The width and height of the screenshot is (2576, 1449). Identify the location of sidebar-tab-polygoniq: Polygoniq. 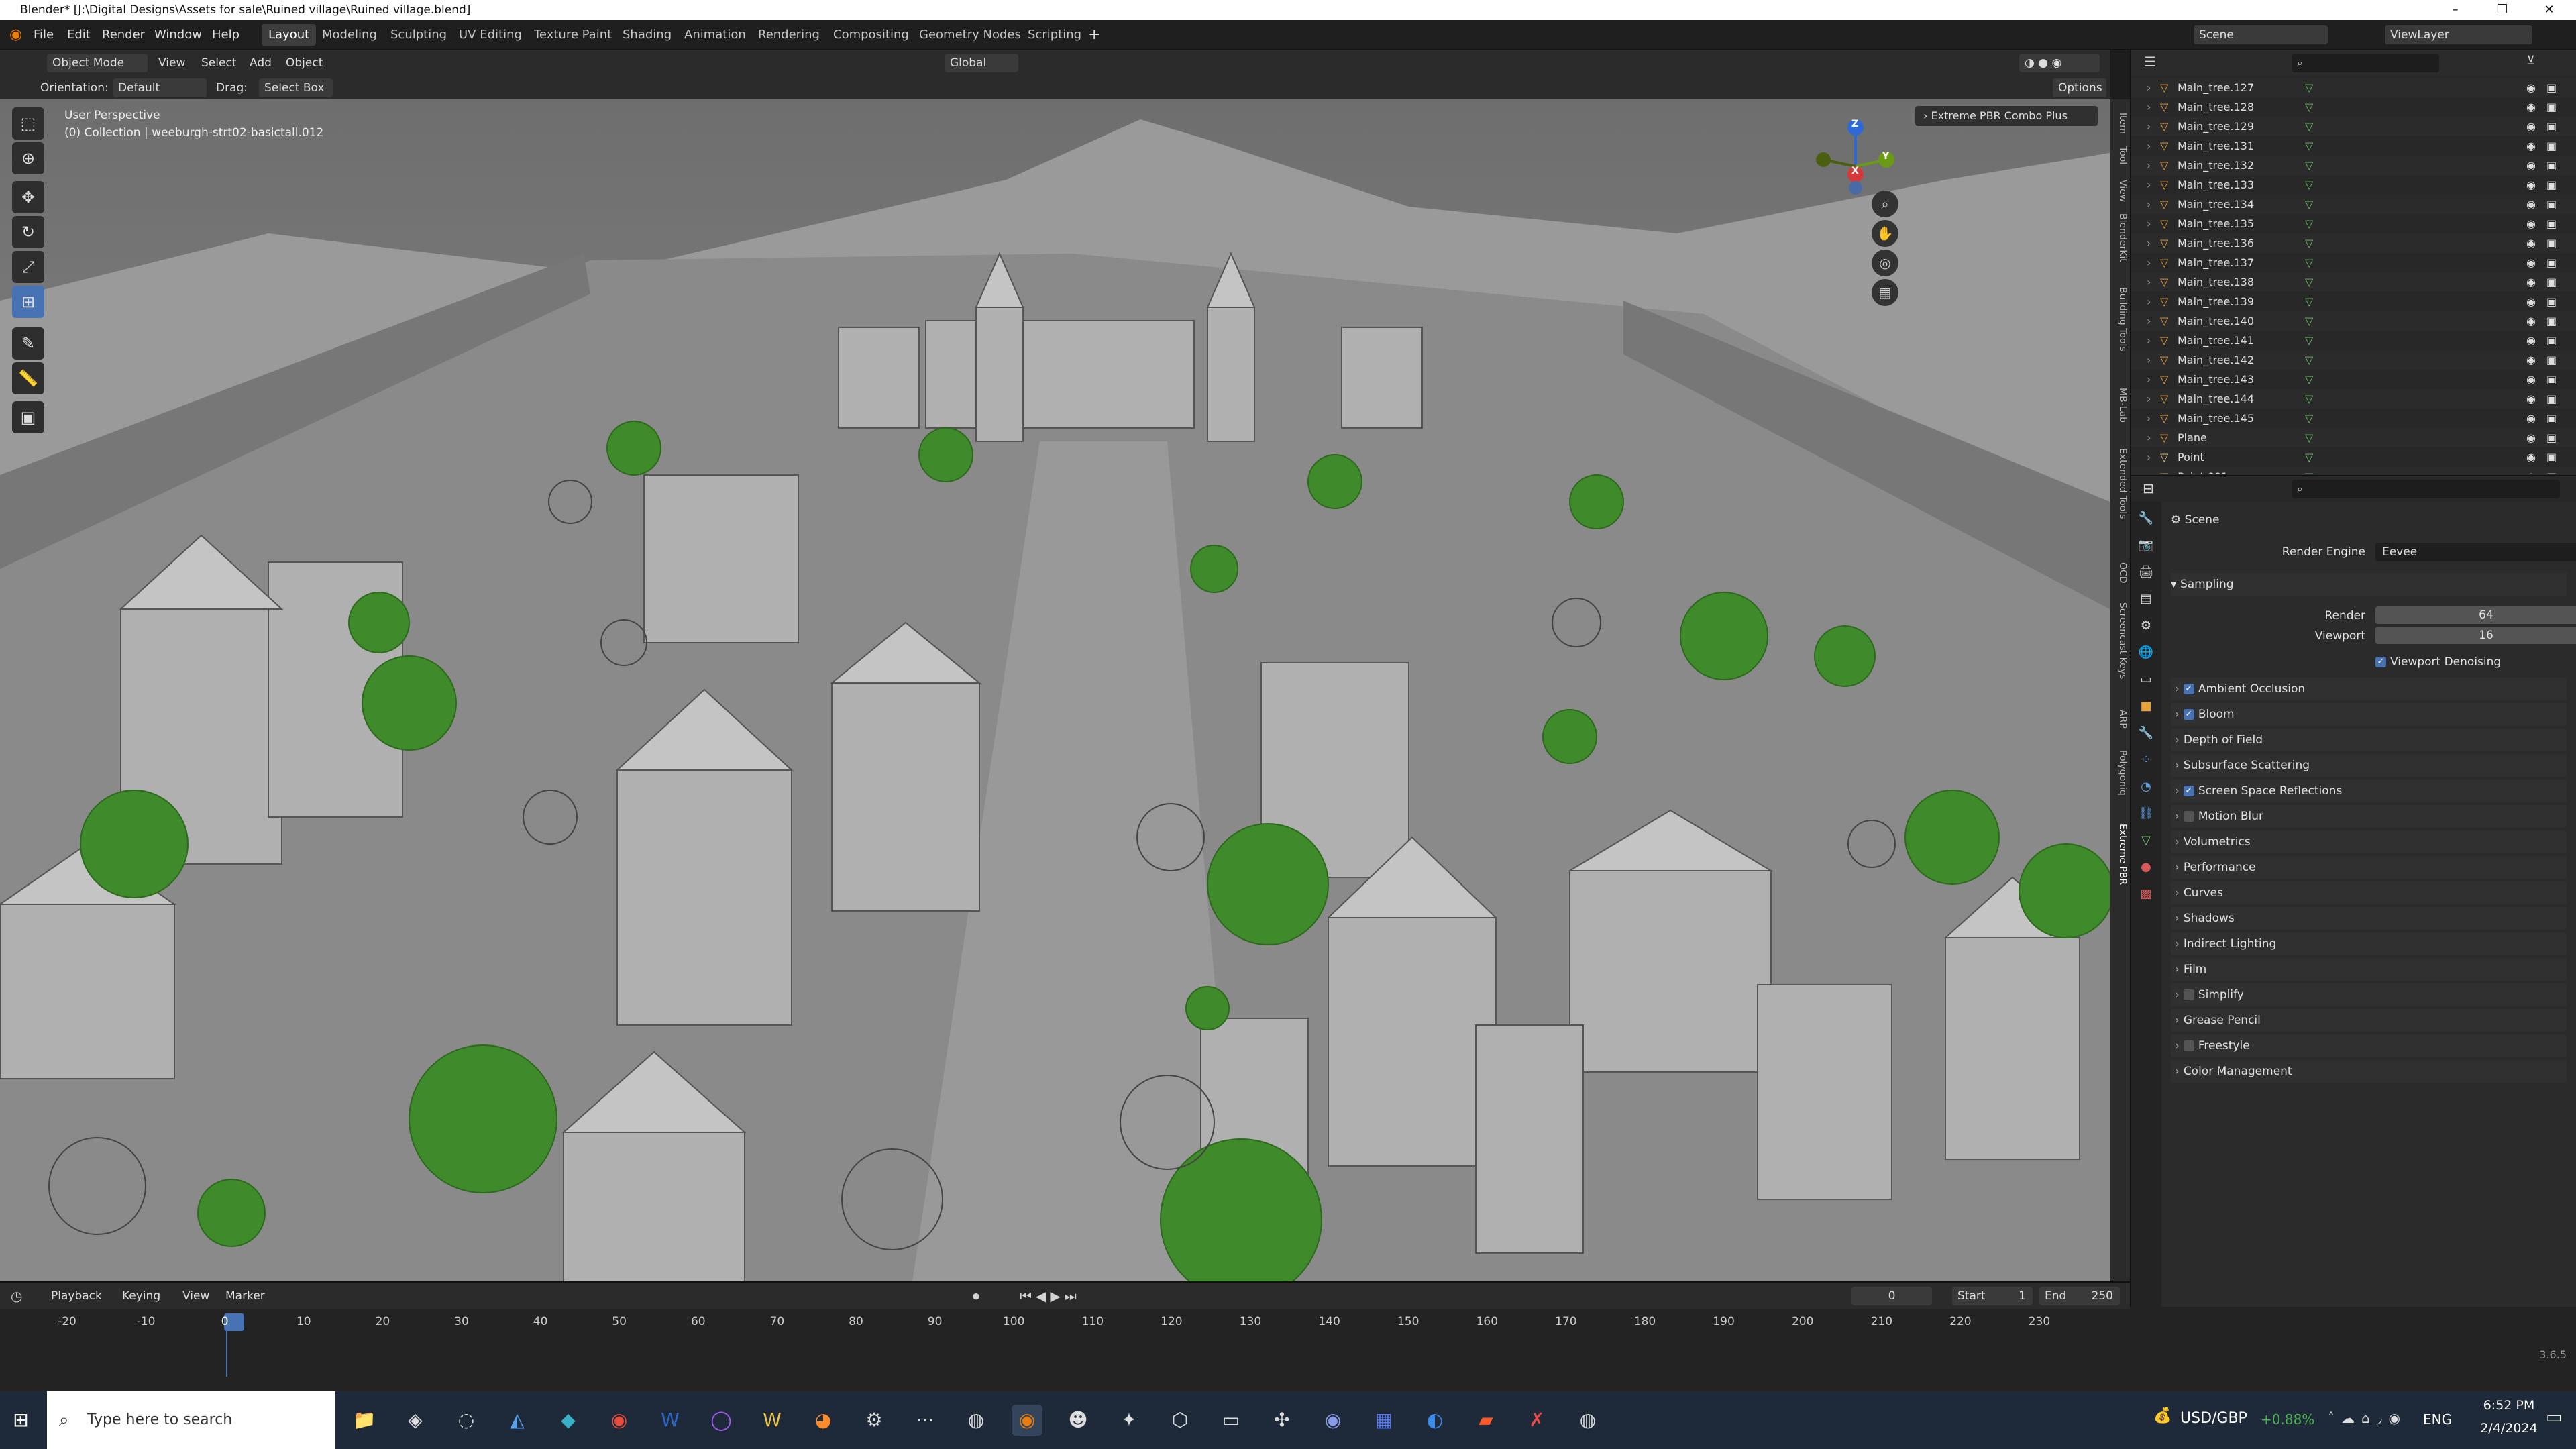
(2120, 773).